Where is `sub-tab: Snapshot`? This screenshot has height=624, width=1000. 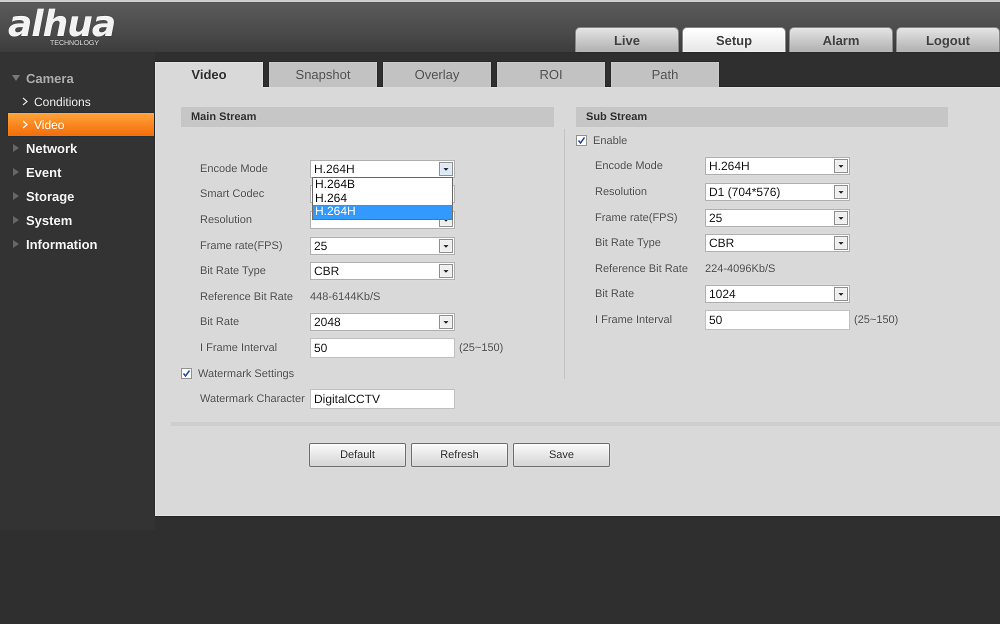 sub-tab: Snapshot is located at coordinates (323, 74).